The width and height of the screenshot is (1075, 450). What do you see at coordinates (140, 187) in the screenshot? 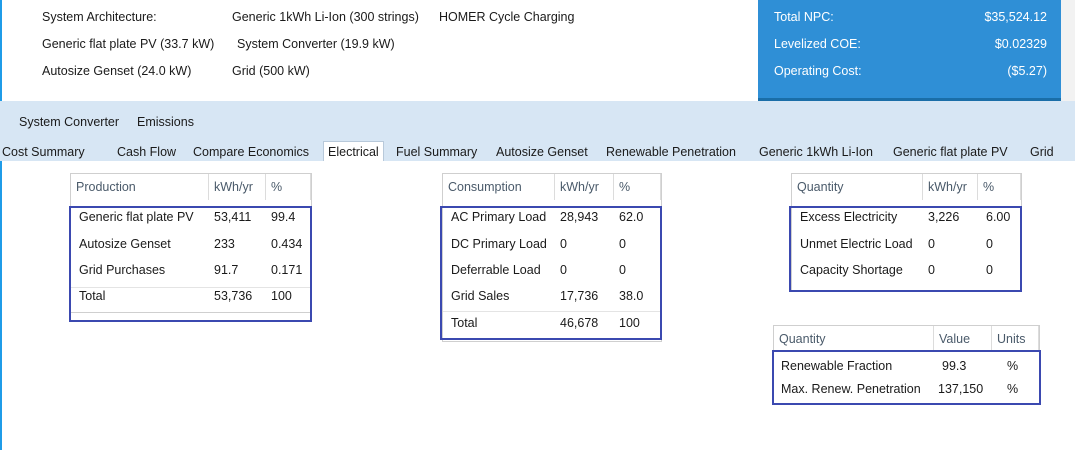
I see `column-header: Production` at bounding box center [140, 187].